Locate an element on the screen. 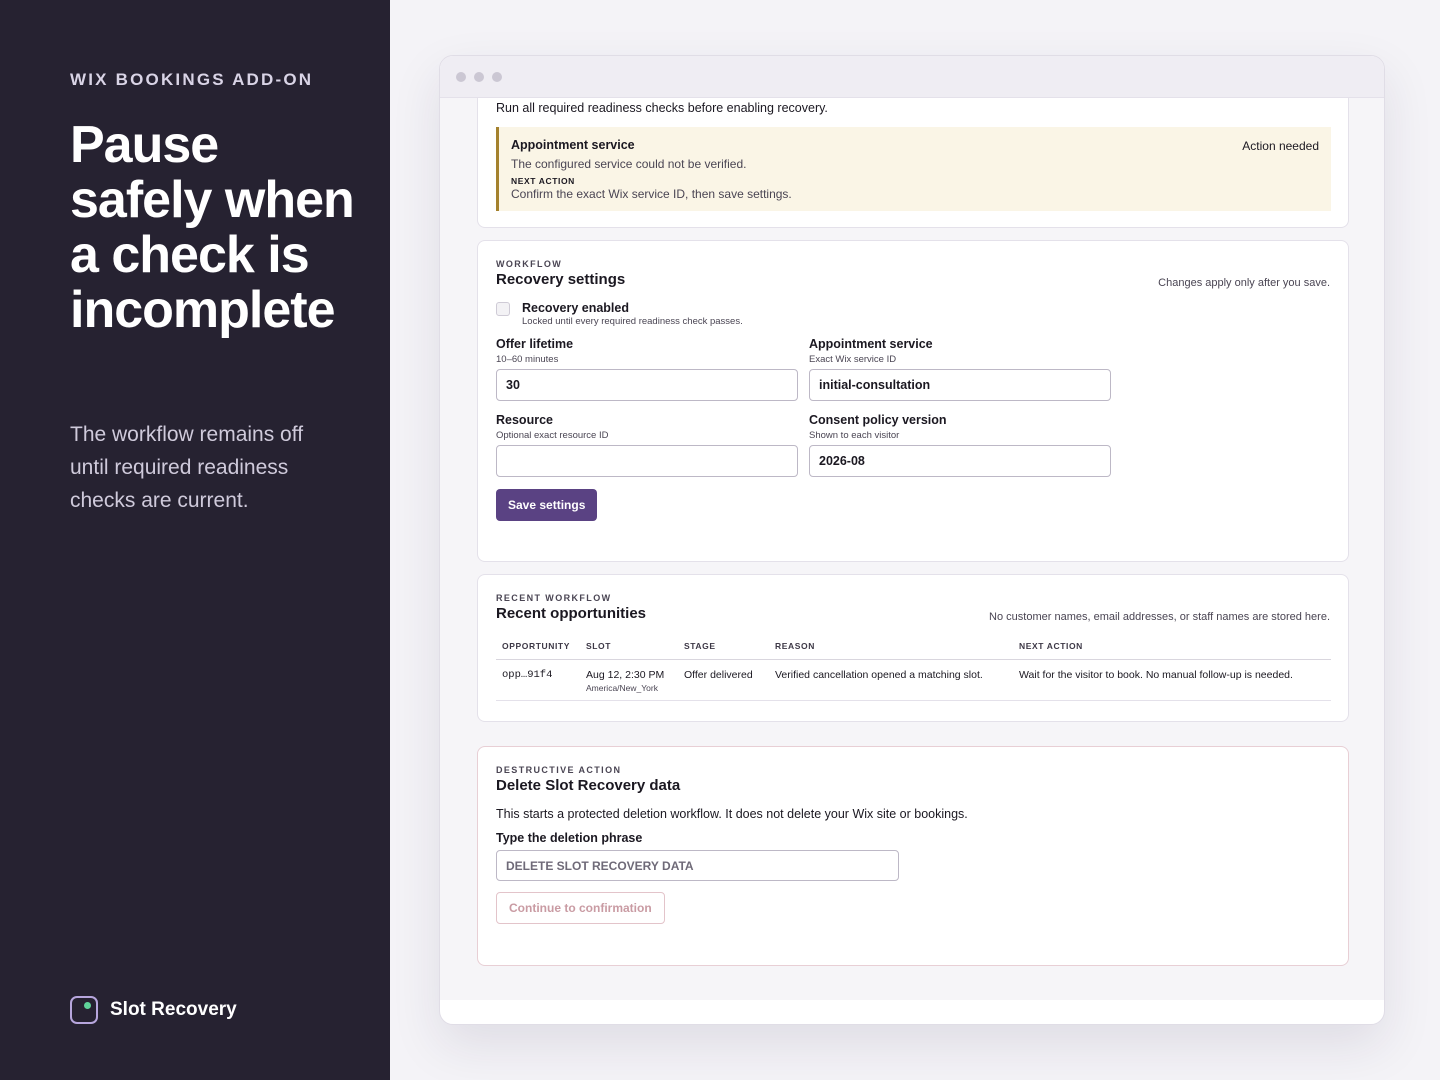 The height and width of the screenshot is (1080, 1440). offer-lifetime-input is located at coordinates (647, 385).